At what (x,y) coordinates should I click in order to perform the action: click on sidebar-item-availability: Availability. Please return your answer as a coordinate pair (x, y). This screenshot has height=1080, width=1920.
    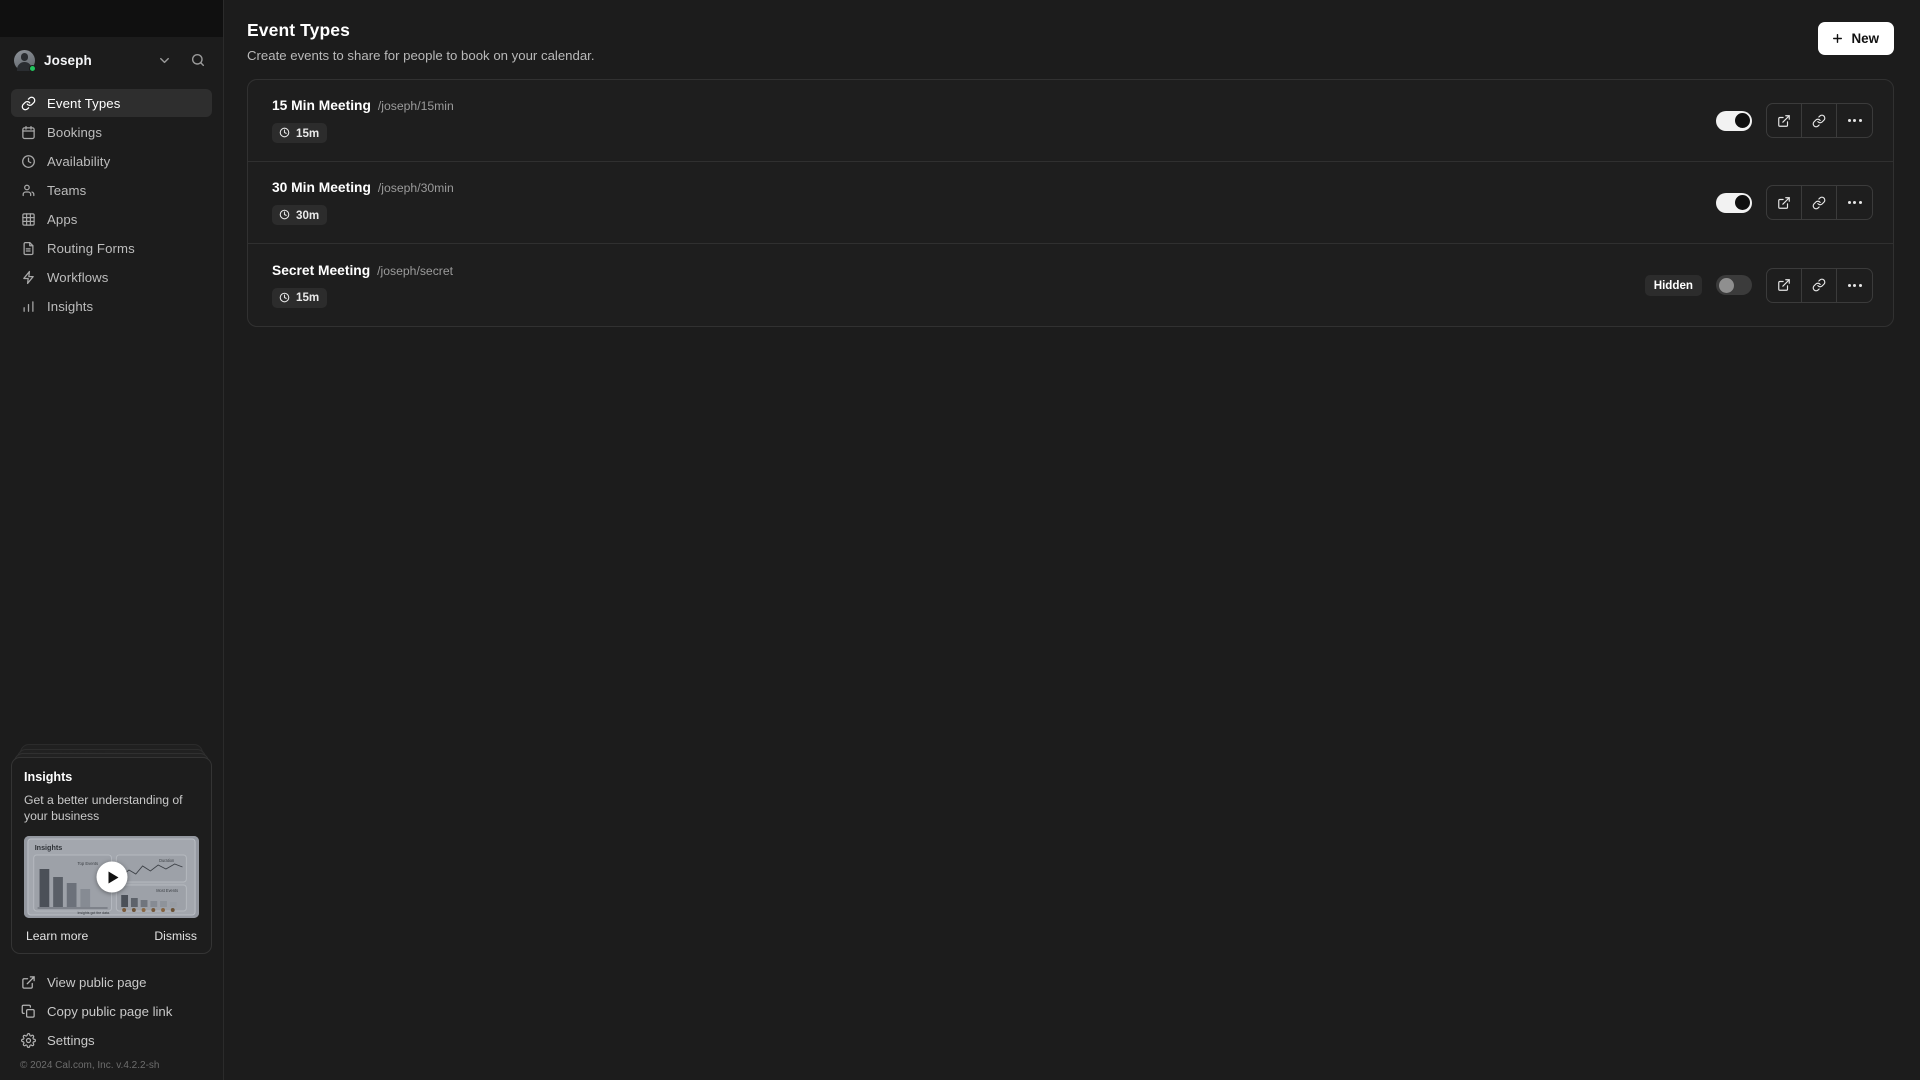
    Looking at the image, I should click on (111, 161).